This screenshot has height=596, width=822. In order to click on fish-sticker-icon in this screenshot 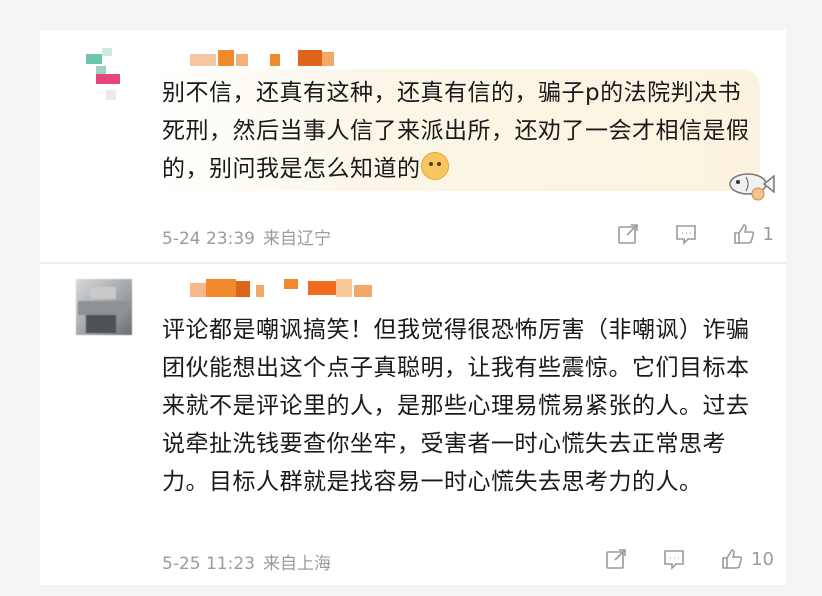, I will do `click(752, 187)`.